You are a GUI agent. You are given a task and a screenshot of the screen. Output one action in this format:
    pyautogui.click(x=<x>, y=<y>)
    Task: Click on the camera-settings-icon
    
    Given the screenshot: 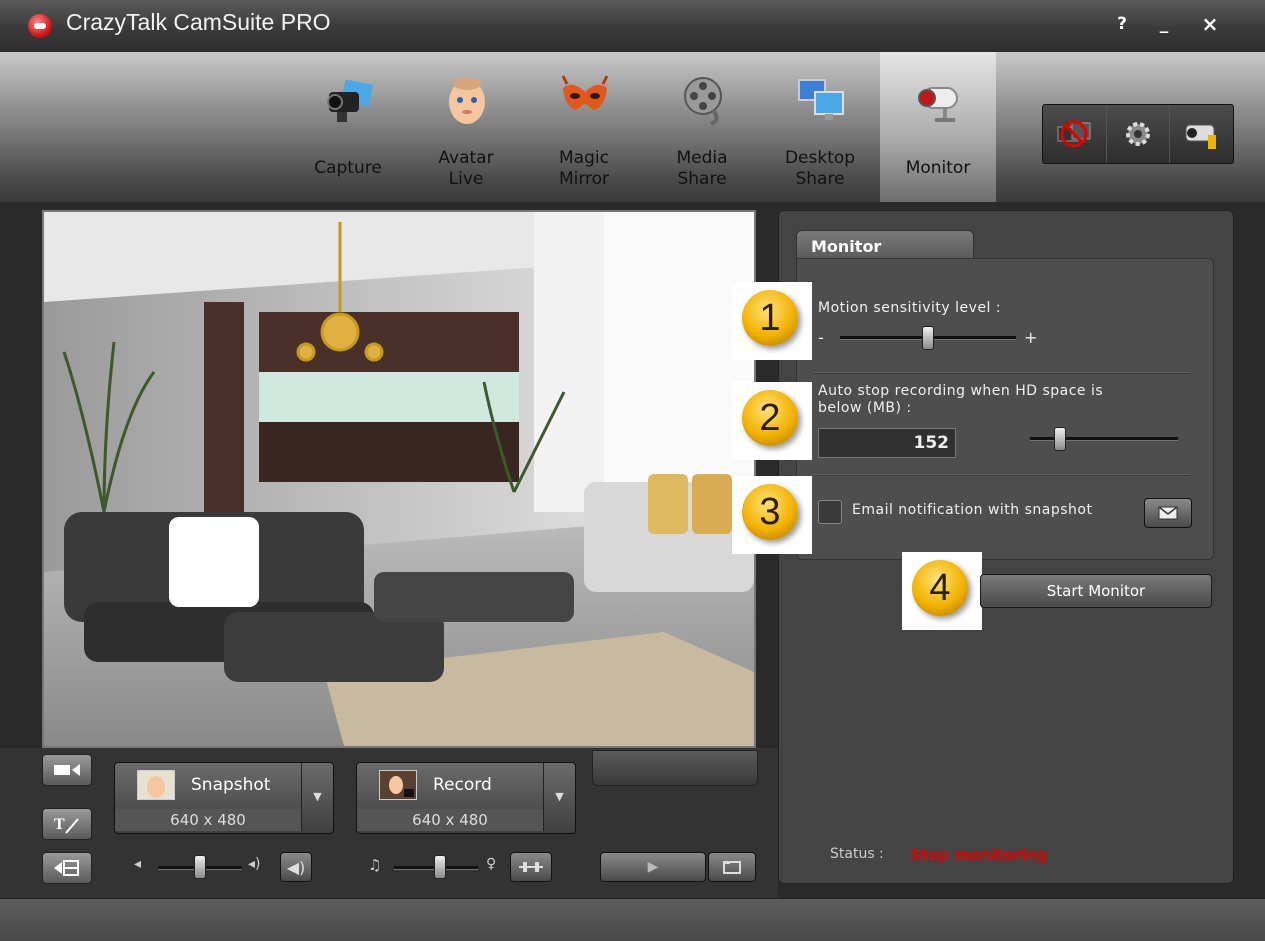 What is the action you would take?
    pyautogui.click(x=1200, y=136)
    